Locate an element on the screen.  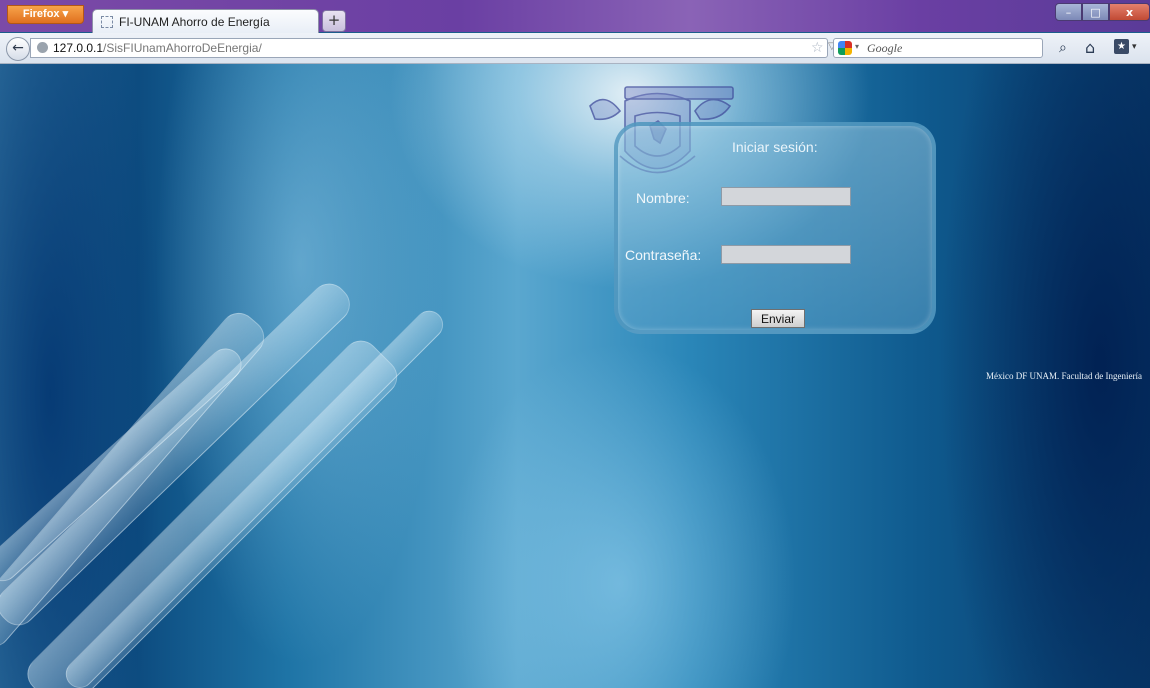
bookmarks-dropdown-icon: ▾ is located at coordinates (1134, 47).